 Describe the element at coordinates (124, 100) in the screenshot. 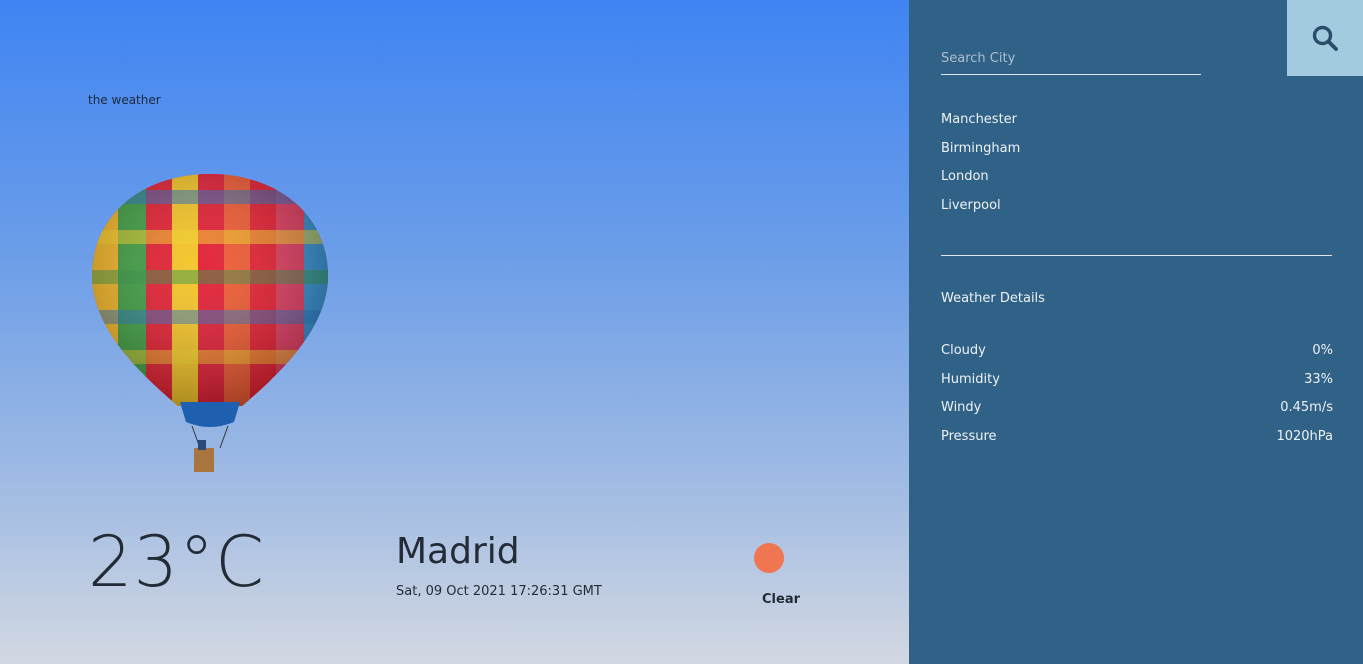

I see `brand-label: the weather` at that location.